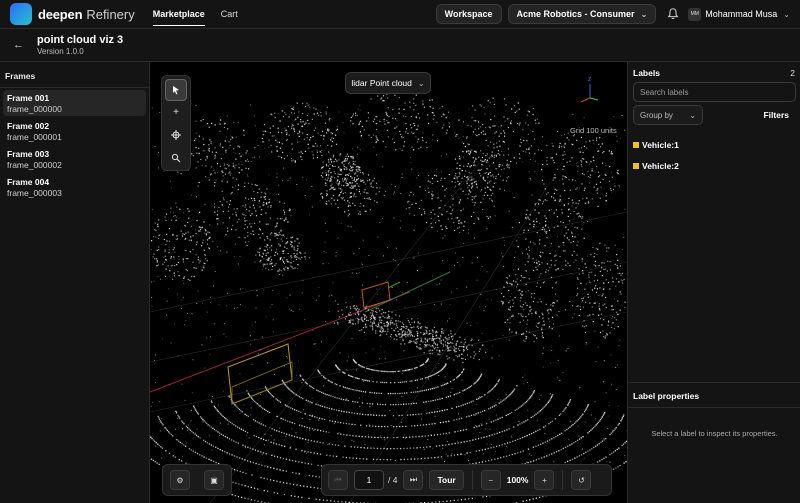 Image resolution: width=800 pixels, height=503 pixels. I want to click on frame-title: Frame 004, so click(28, 182).